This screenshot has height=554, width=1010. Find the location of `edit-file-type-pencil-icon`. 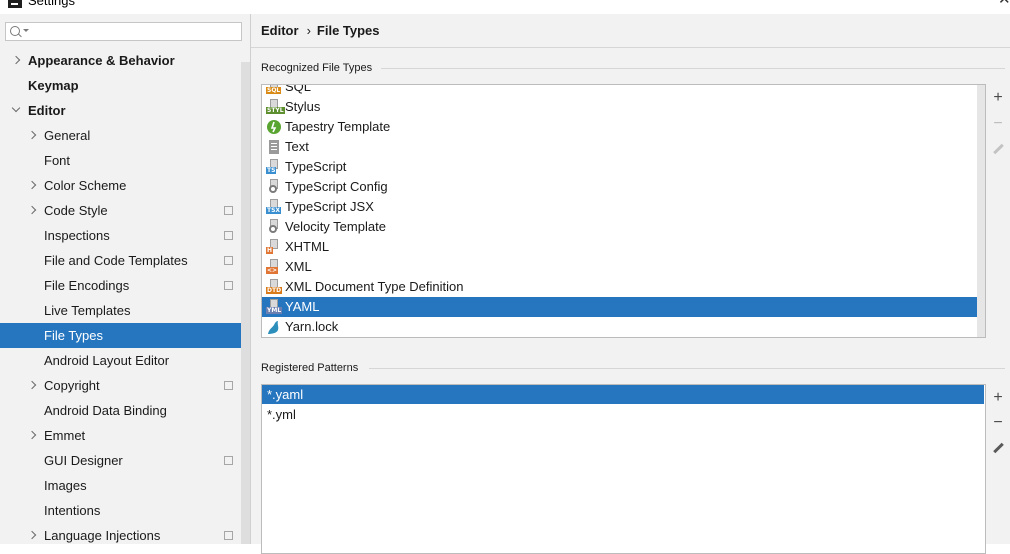

edit-file-type-pencil-icon is located at coordinates (998, 150).